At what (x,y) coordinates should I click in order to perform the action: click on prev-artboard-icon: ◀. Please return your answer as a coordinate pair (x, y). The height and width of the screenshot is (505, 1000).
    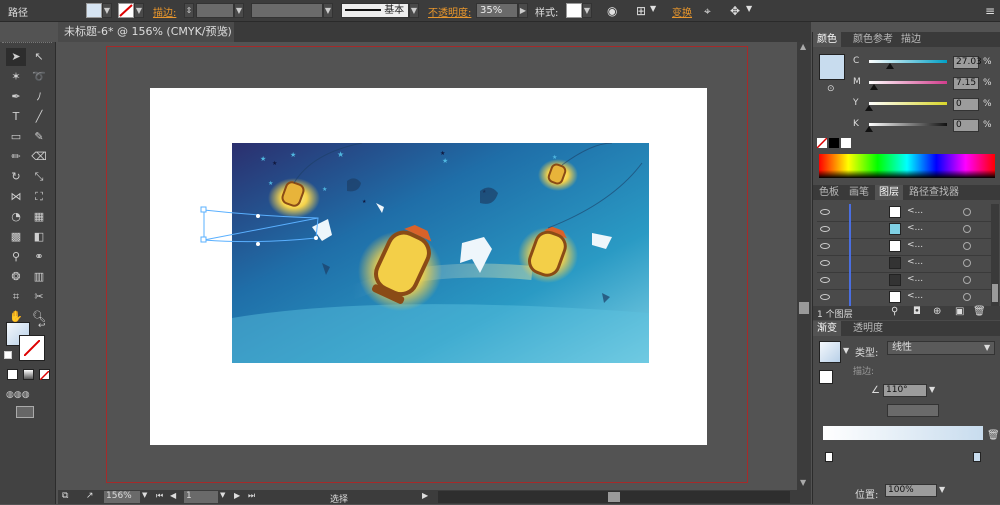
    Looking at the image, I should click on (173, 495).